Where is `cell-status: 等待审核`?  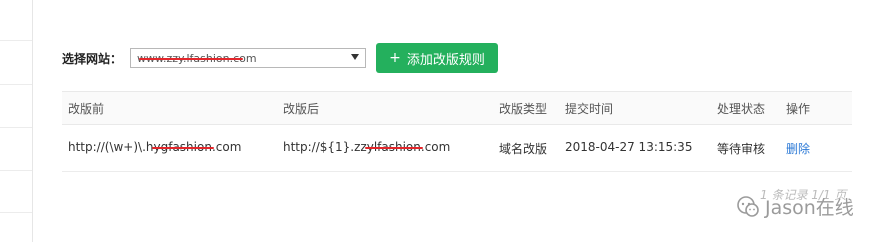 cell-status: 等待审核 is located at coordinates (741, 149).